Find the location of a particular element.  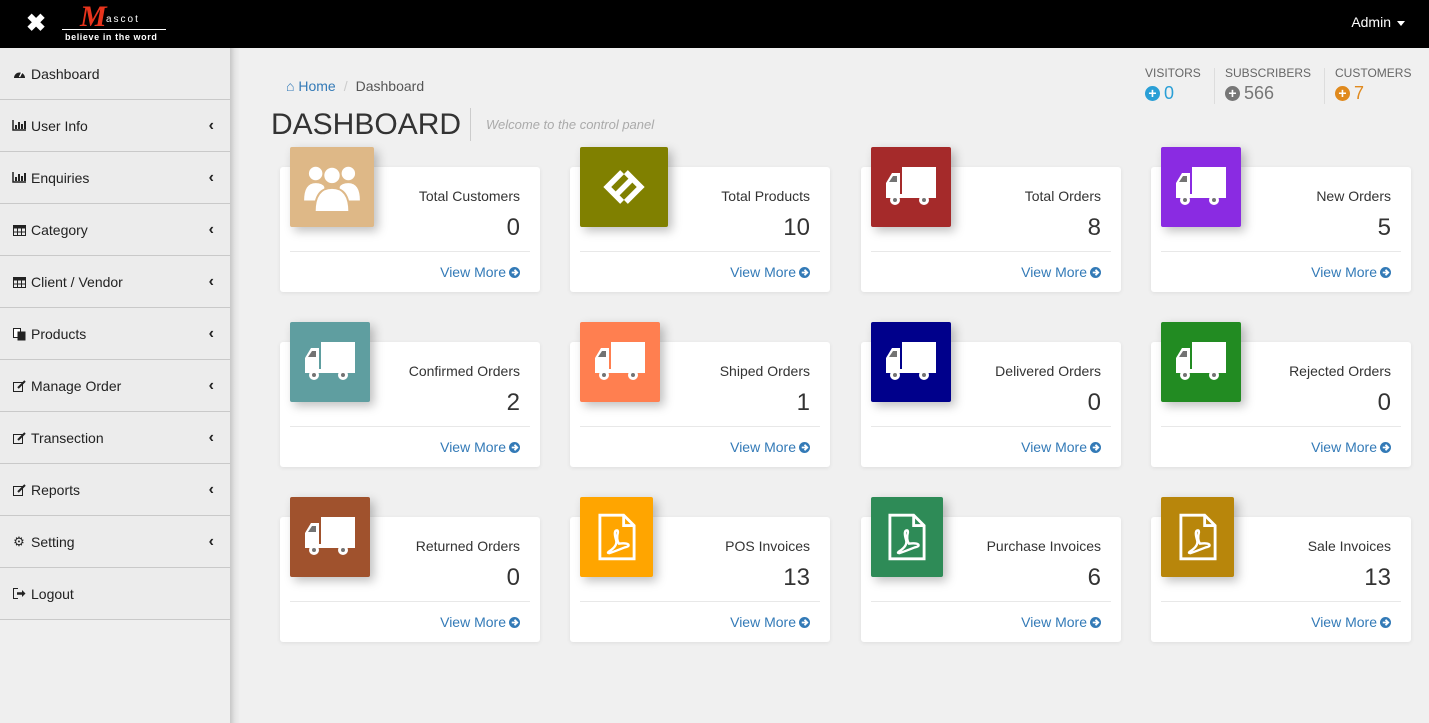

card-title: Returned Orders is located at coordinates (467, 546).